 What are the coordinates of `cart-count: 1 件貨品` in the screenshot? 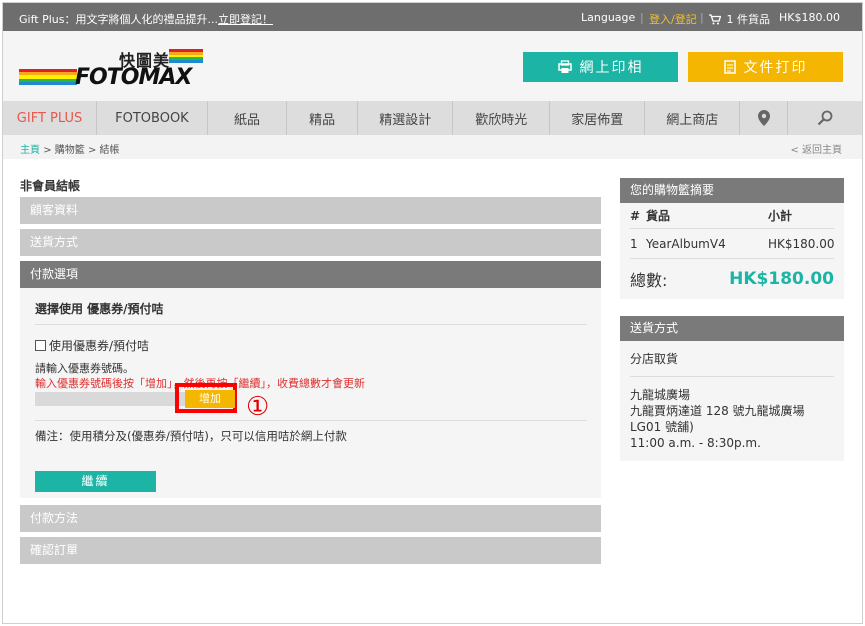 It's located at (748, 19).